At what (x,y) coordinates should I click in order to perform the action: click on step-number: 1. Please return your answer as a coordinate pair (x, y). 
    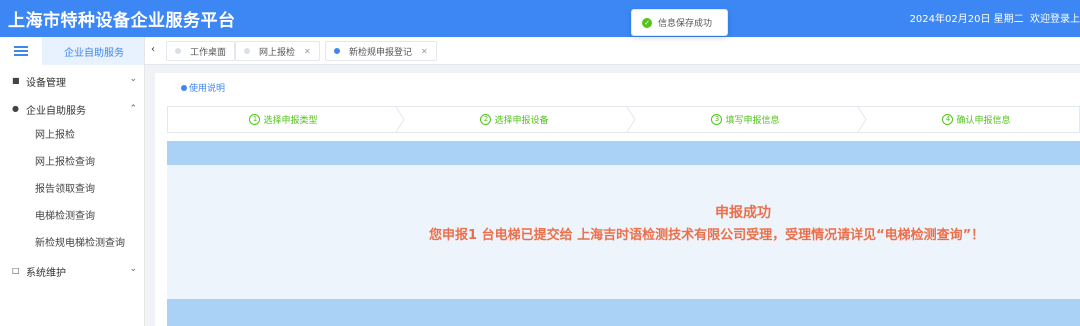
    Looking at the image, I should click on (255, 119).